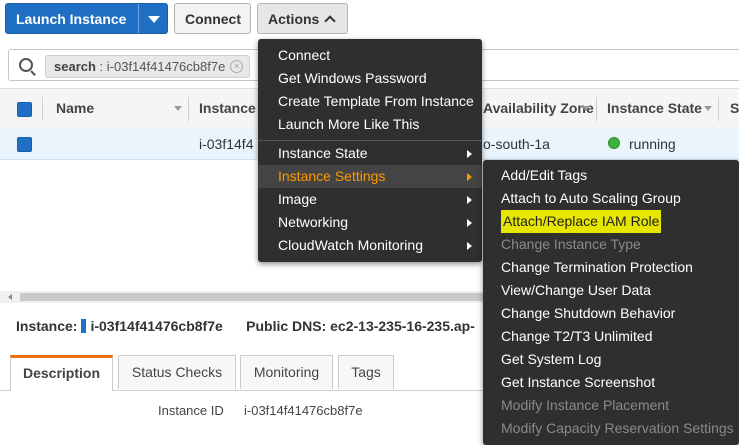  What do you see at coordinates (330, 21) in the screenshot?
I see `chevron-up-icon` at bounding box center [330, 21].